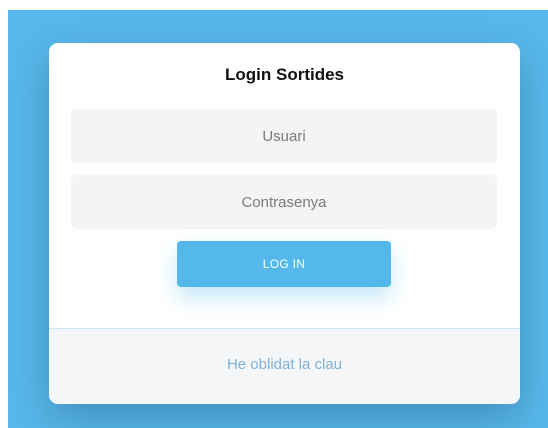  Describe the element at coordinates (284, 74) in the screenshot. I see `login-title: Login Sortides` at that location.